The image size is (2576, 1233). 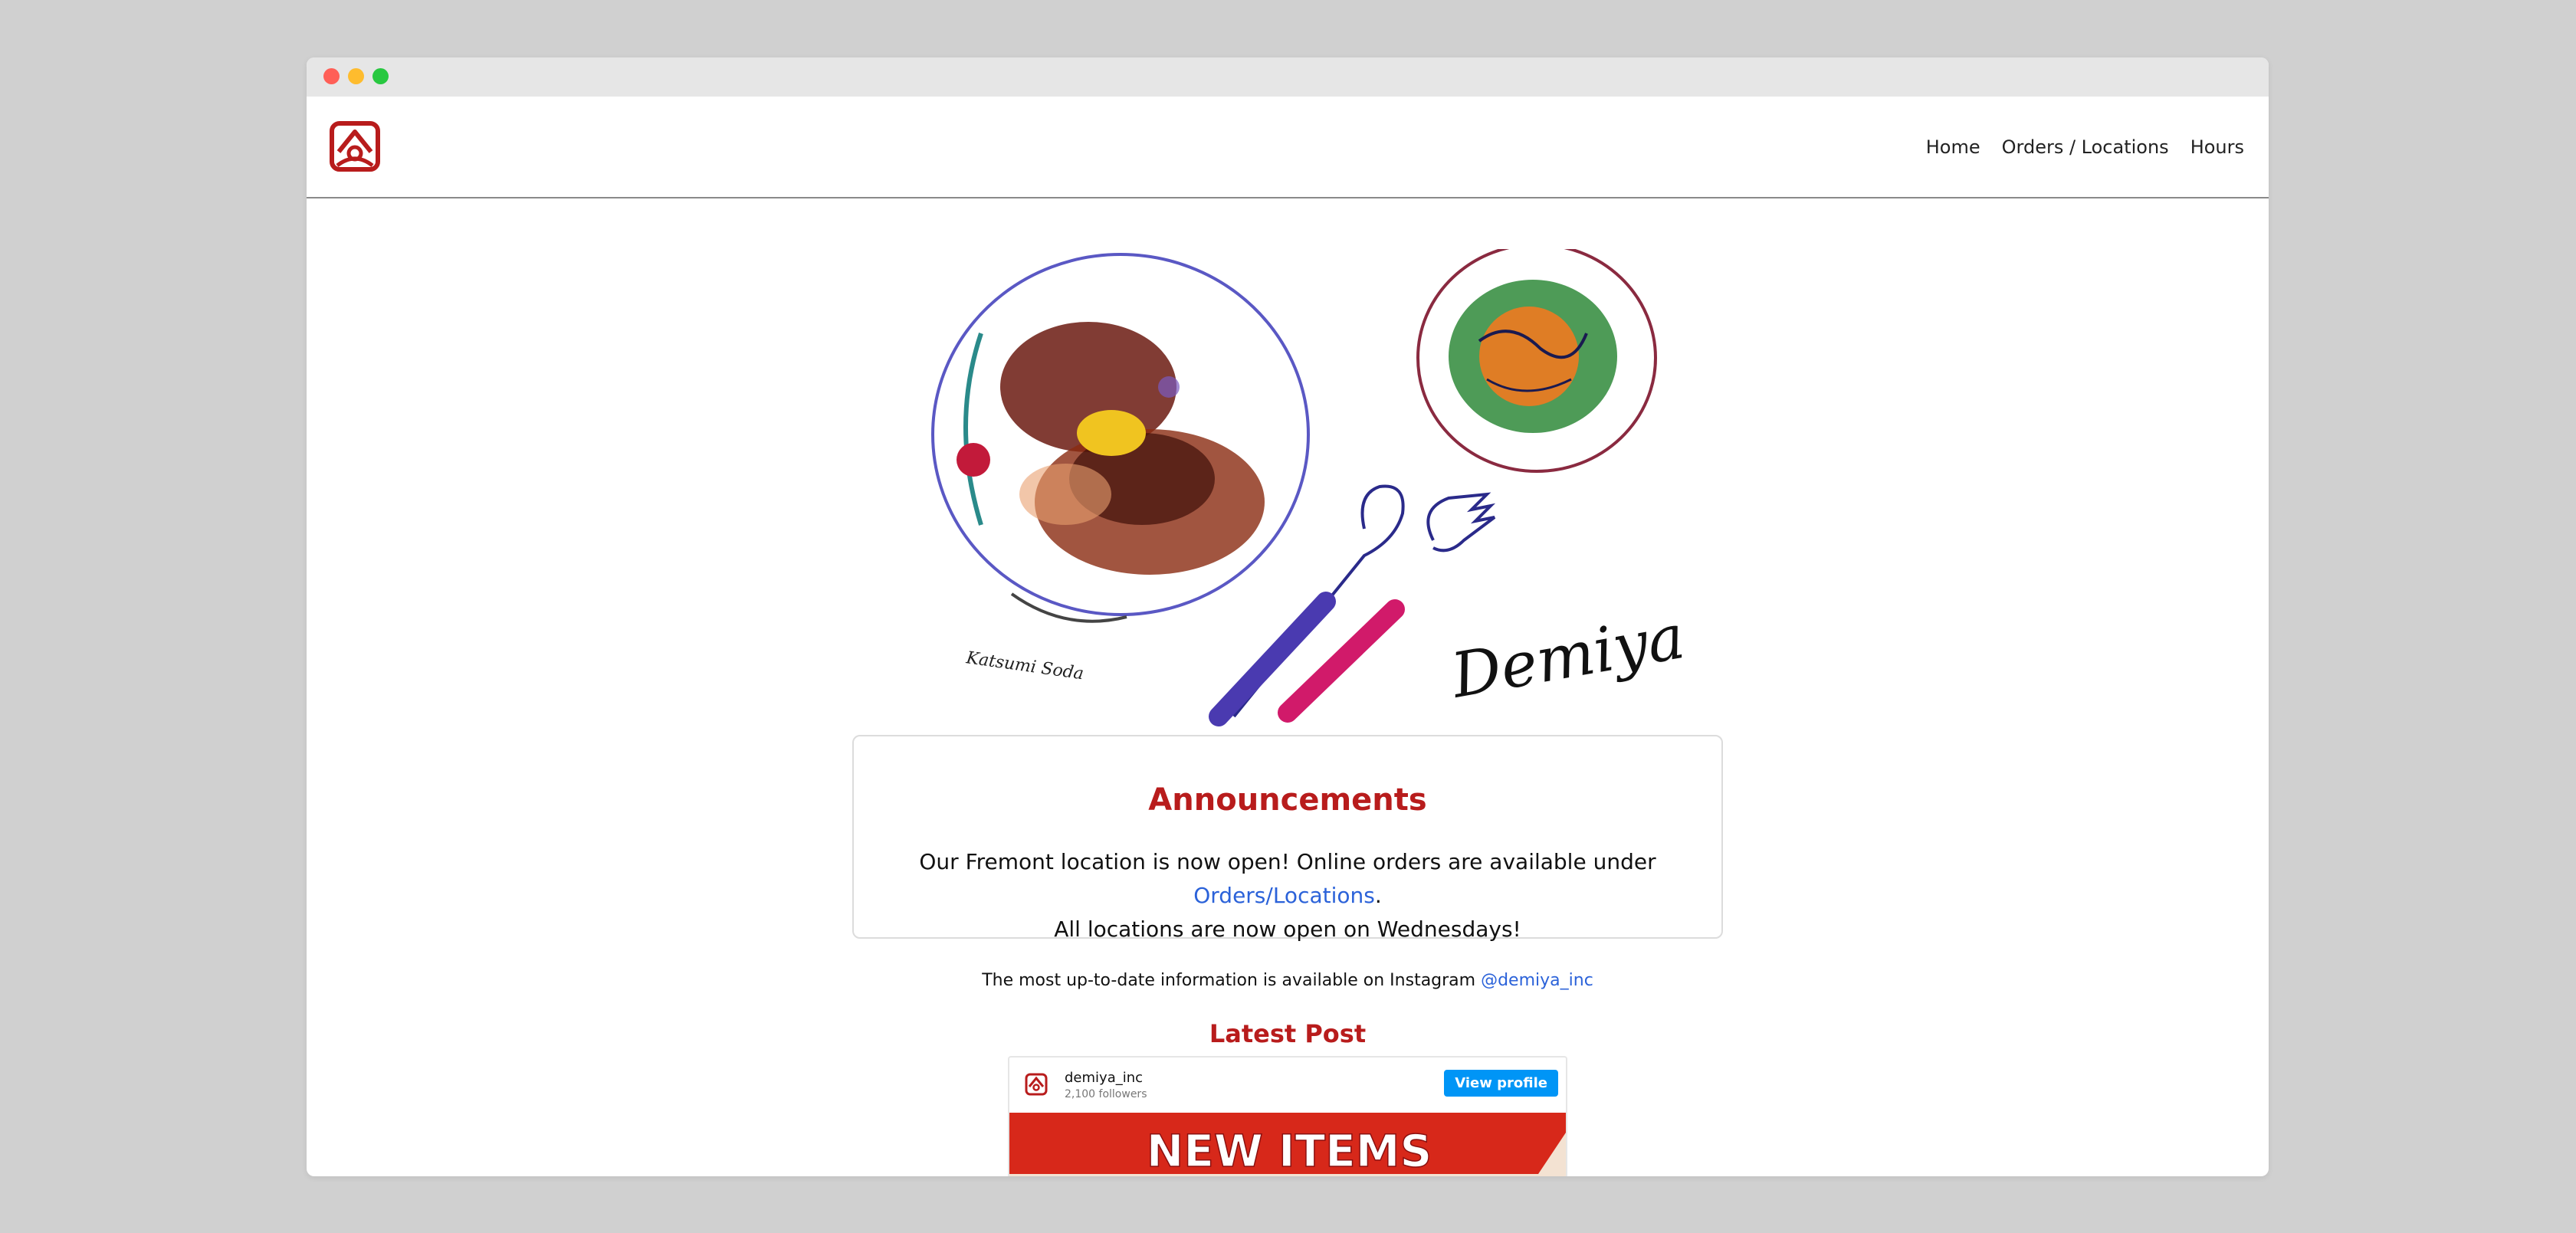 What do you see at coordinates (1953, 147) in the screenshot?
I see `nav-home-link: Home` at bounding box center [1953, 147].